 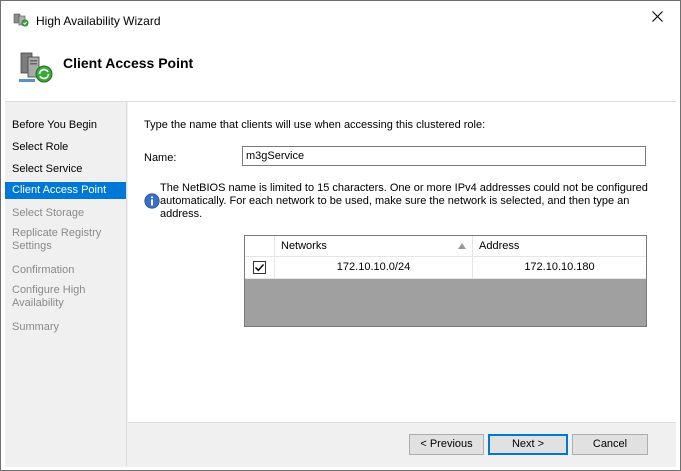 I want to click on close-button, so click(x=657, y=16).